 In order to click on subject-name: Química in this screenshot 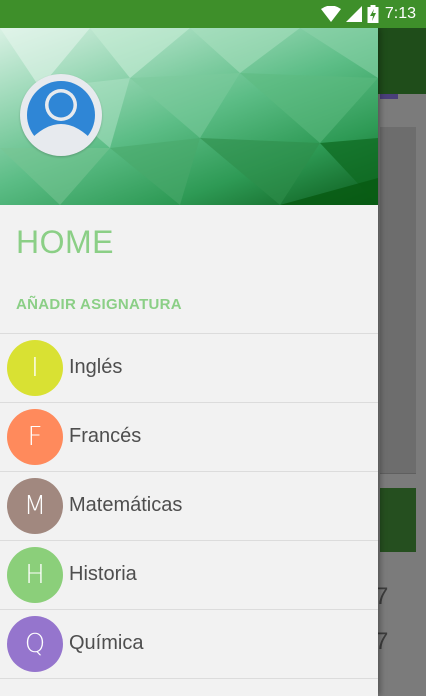, I will do `click(106, 643)`.